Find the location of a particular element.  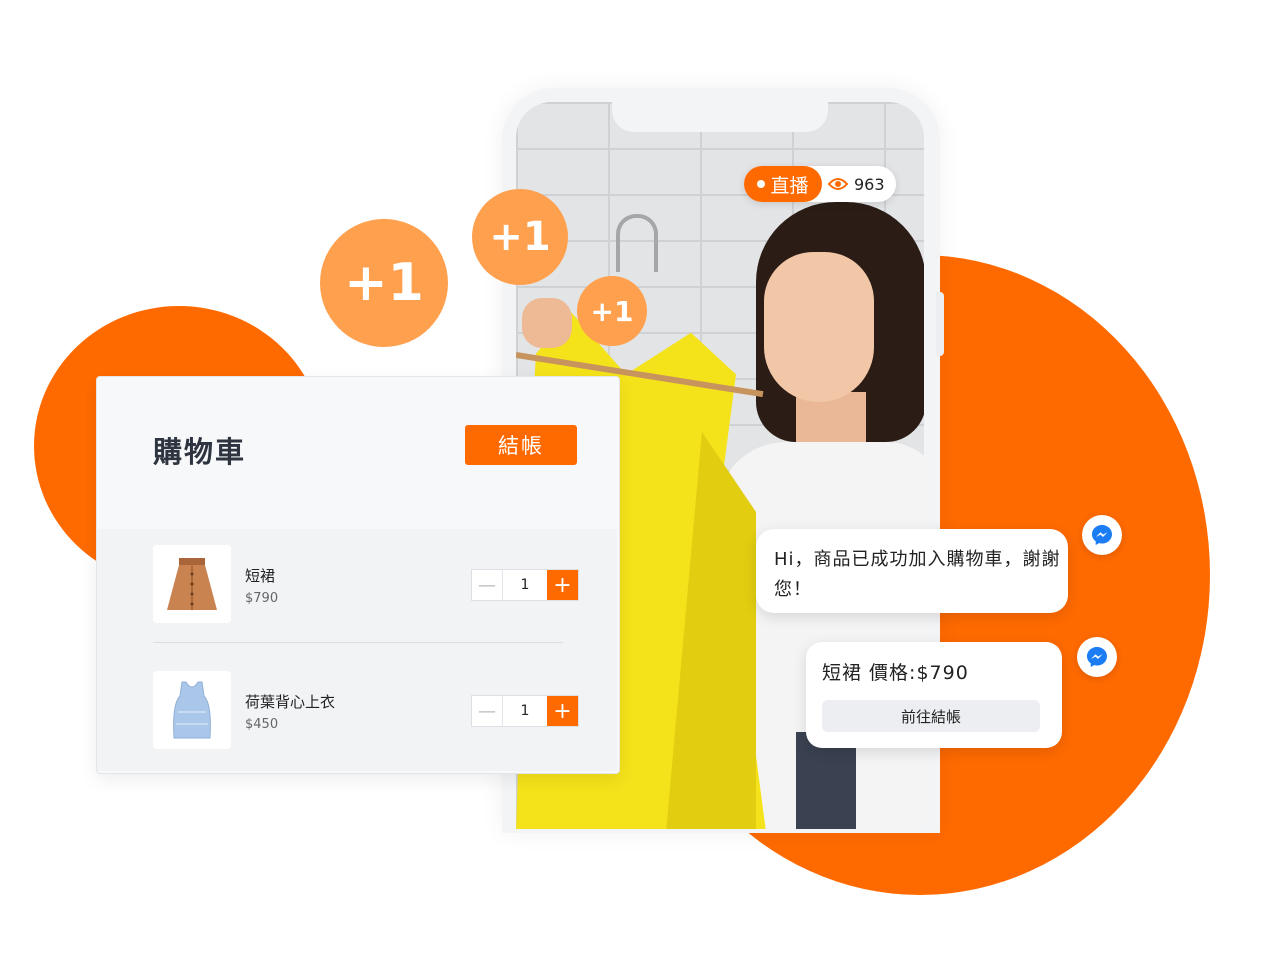

item-price: $790 is located at coordinates (262, 598).